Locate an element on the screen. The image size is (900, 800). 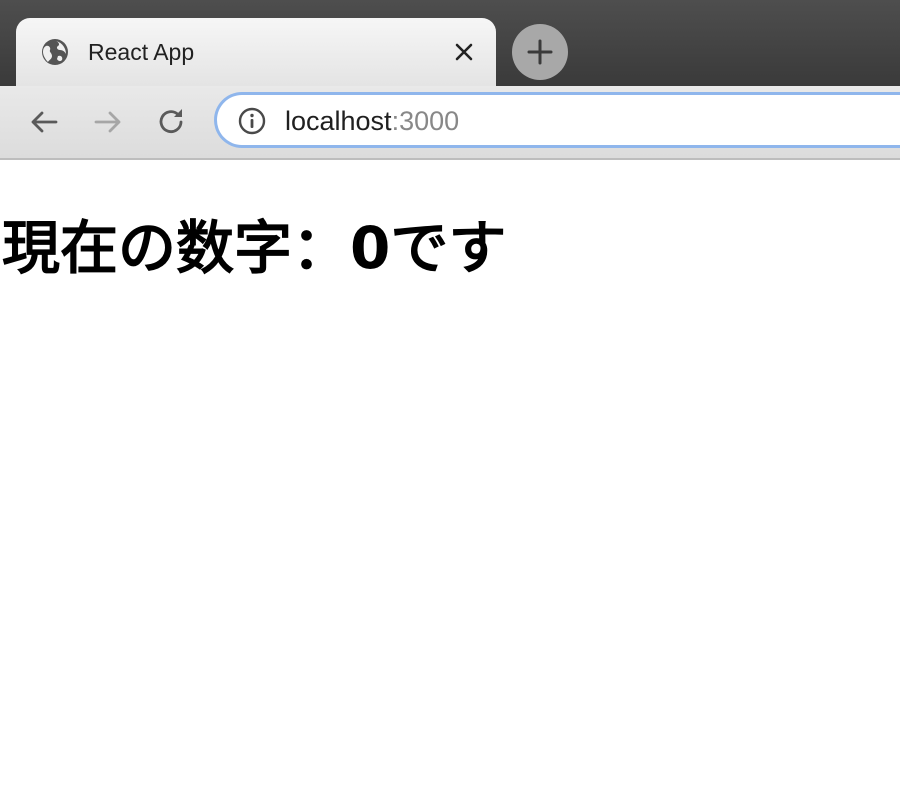
plus-icon is located at coordinates (540, 52).